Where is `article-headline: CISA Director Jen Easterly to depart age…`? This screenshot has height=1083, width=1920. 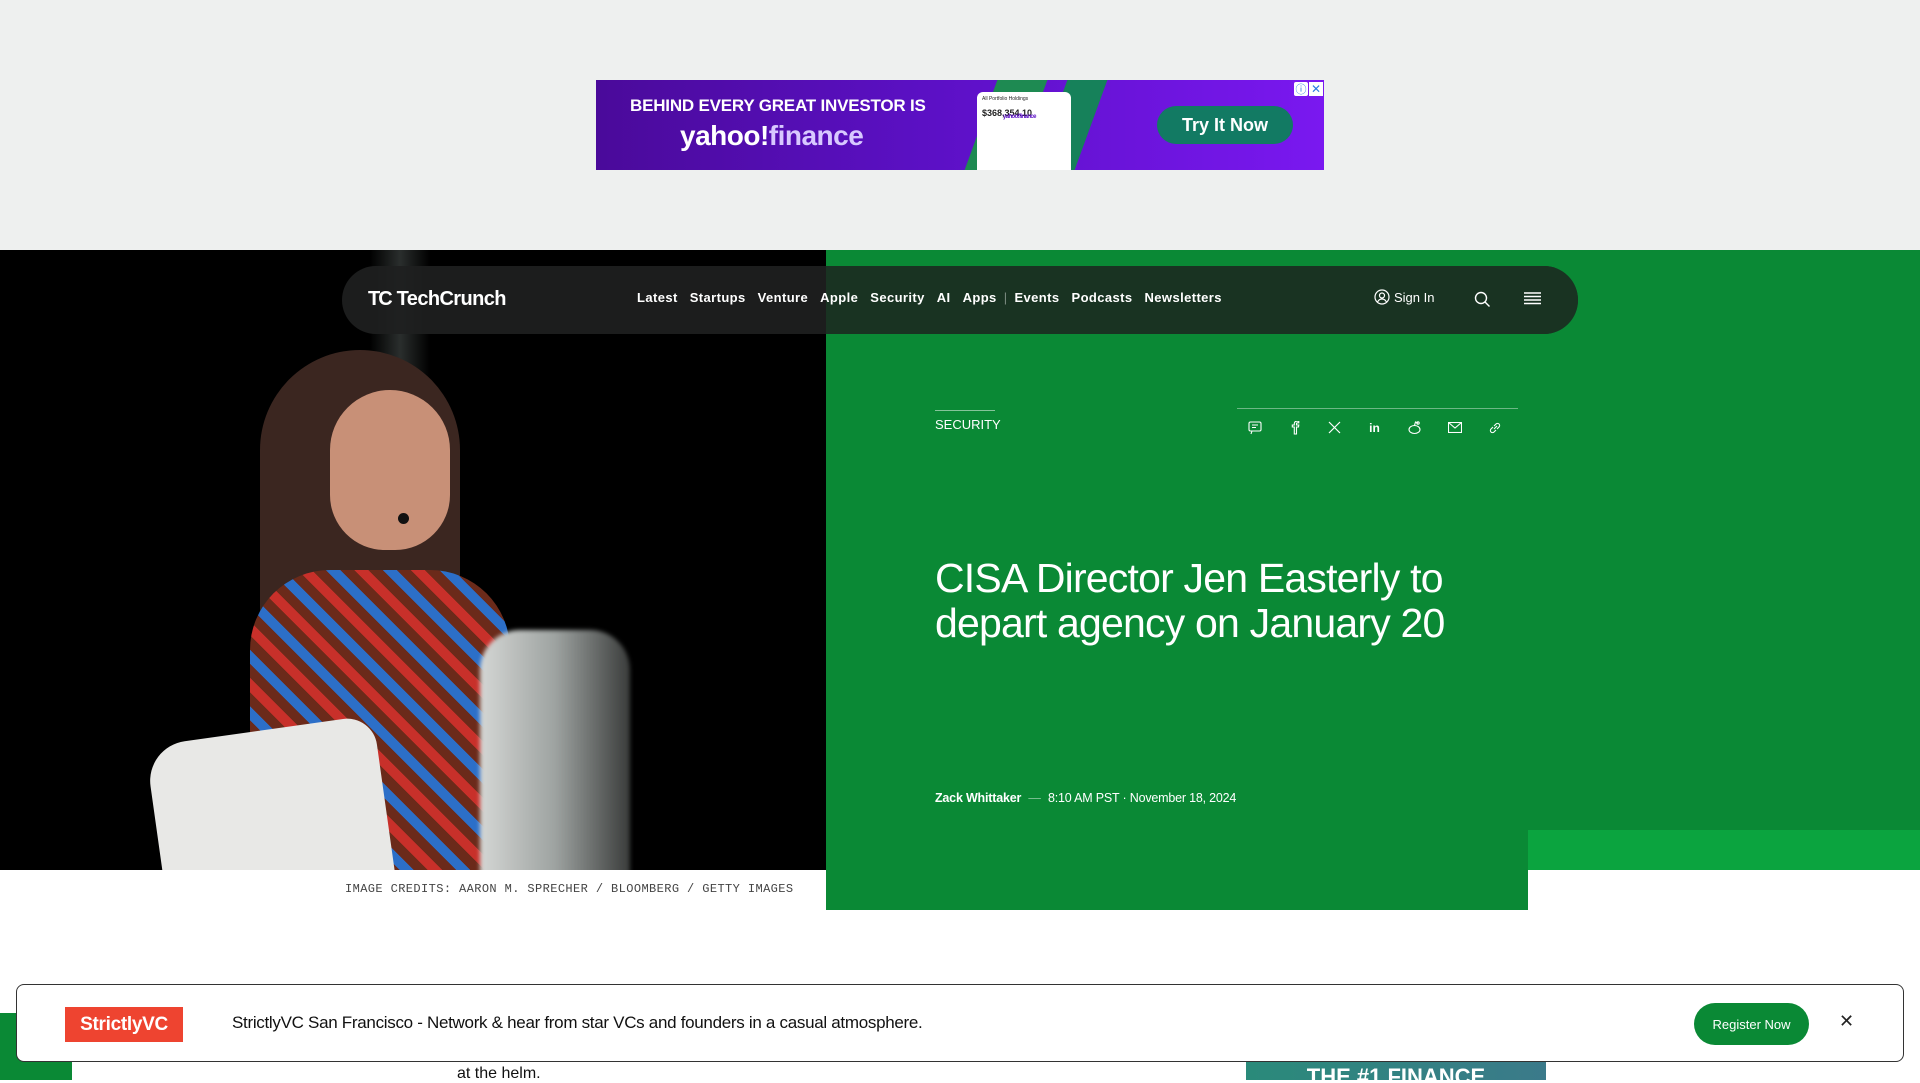 article-headline: CISA Director Jen Easterly to depart age… is located at coordinates (1190, 600).